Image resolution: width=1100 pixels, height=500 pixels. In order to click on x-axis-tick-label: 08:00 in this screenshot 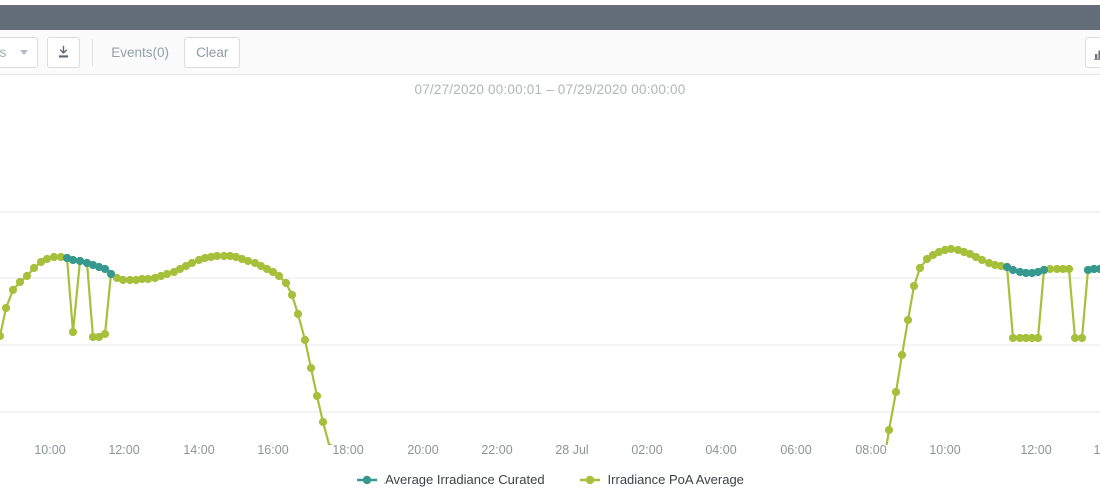, I will do `click(871, 450)`.